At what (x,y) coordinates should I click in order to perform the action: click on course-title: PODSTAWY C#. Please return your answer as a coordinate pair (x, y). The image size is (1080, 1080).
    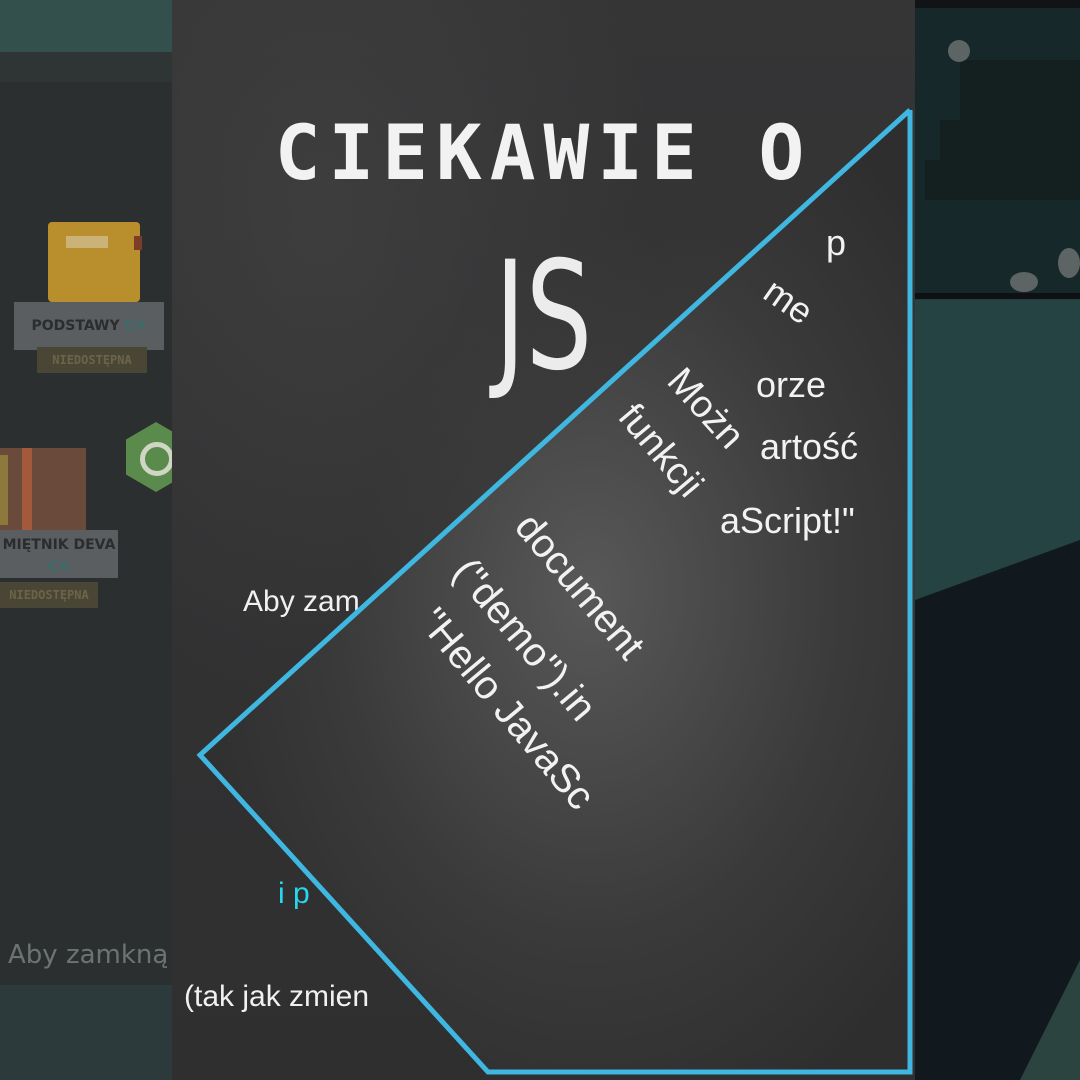
    Looking at the image, I should click on (89, 326).